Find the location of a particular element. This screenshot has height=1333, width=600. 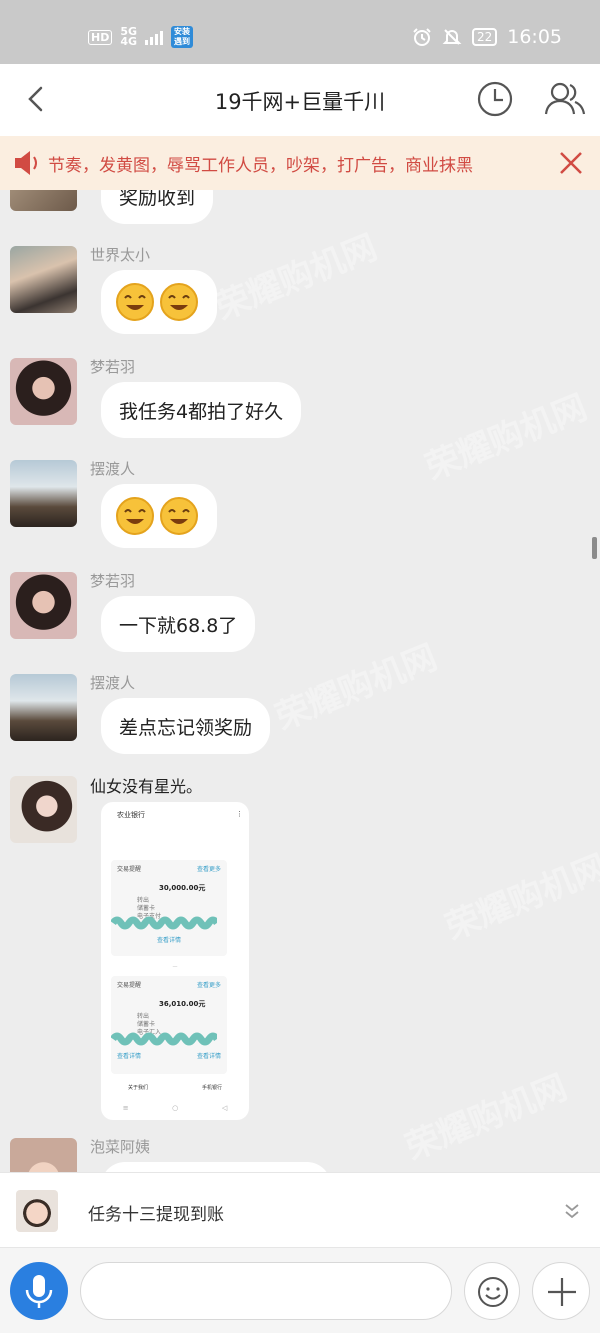

battery-icon: 22 is located at coordinates (484, 37).